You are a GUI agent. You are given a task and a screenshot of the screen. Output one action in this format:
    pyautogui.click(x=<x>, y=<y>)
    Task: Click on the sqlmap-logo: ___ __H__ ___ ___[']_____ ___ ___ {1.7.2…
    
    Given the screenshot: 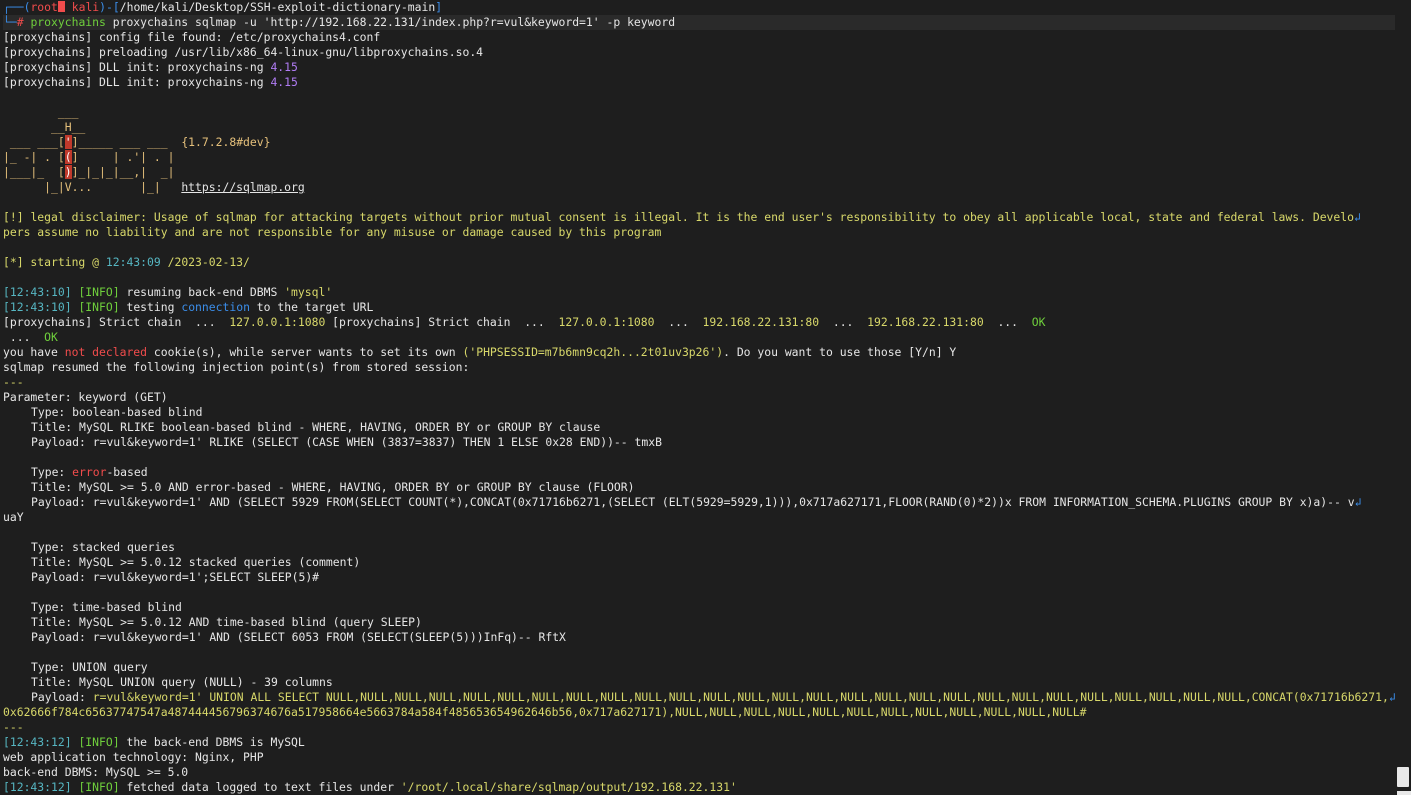 What is the action you would take?
    pyautogui.click(x=154, y=149)
    